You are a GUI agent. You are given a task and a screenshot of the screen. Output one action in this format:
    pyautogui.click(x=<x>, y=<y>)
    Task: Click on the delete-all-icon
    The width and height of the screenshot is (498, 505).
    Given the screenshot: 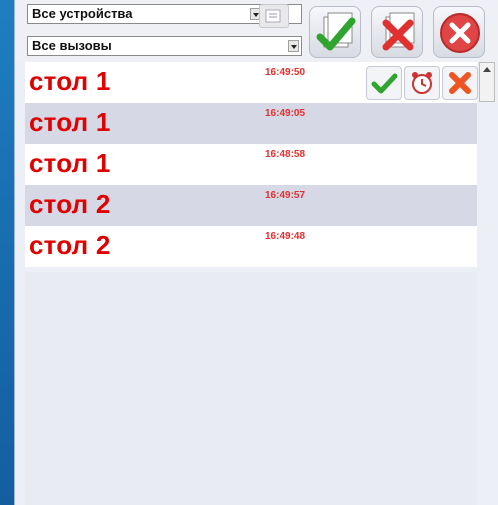 What is the action you would take?
    pyautogui.click(x=398, y=31)
    